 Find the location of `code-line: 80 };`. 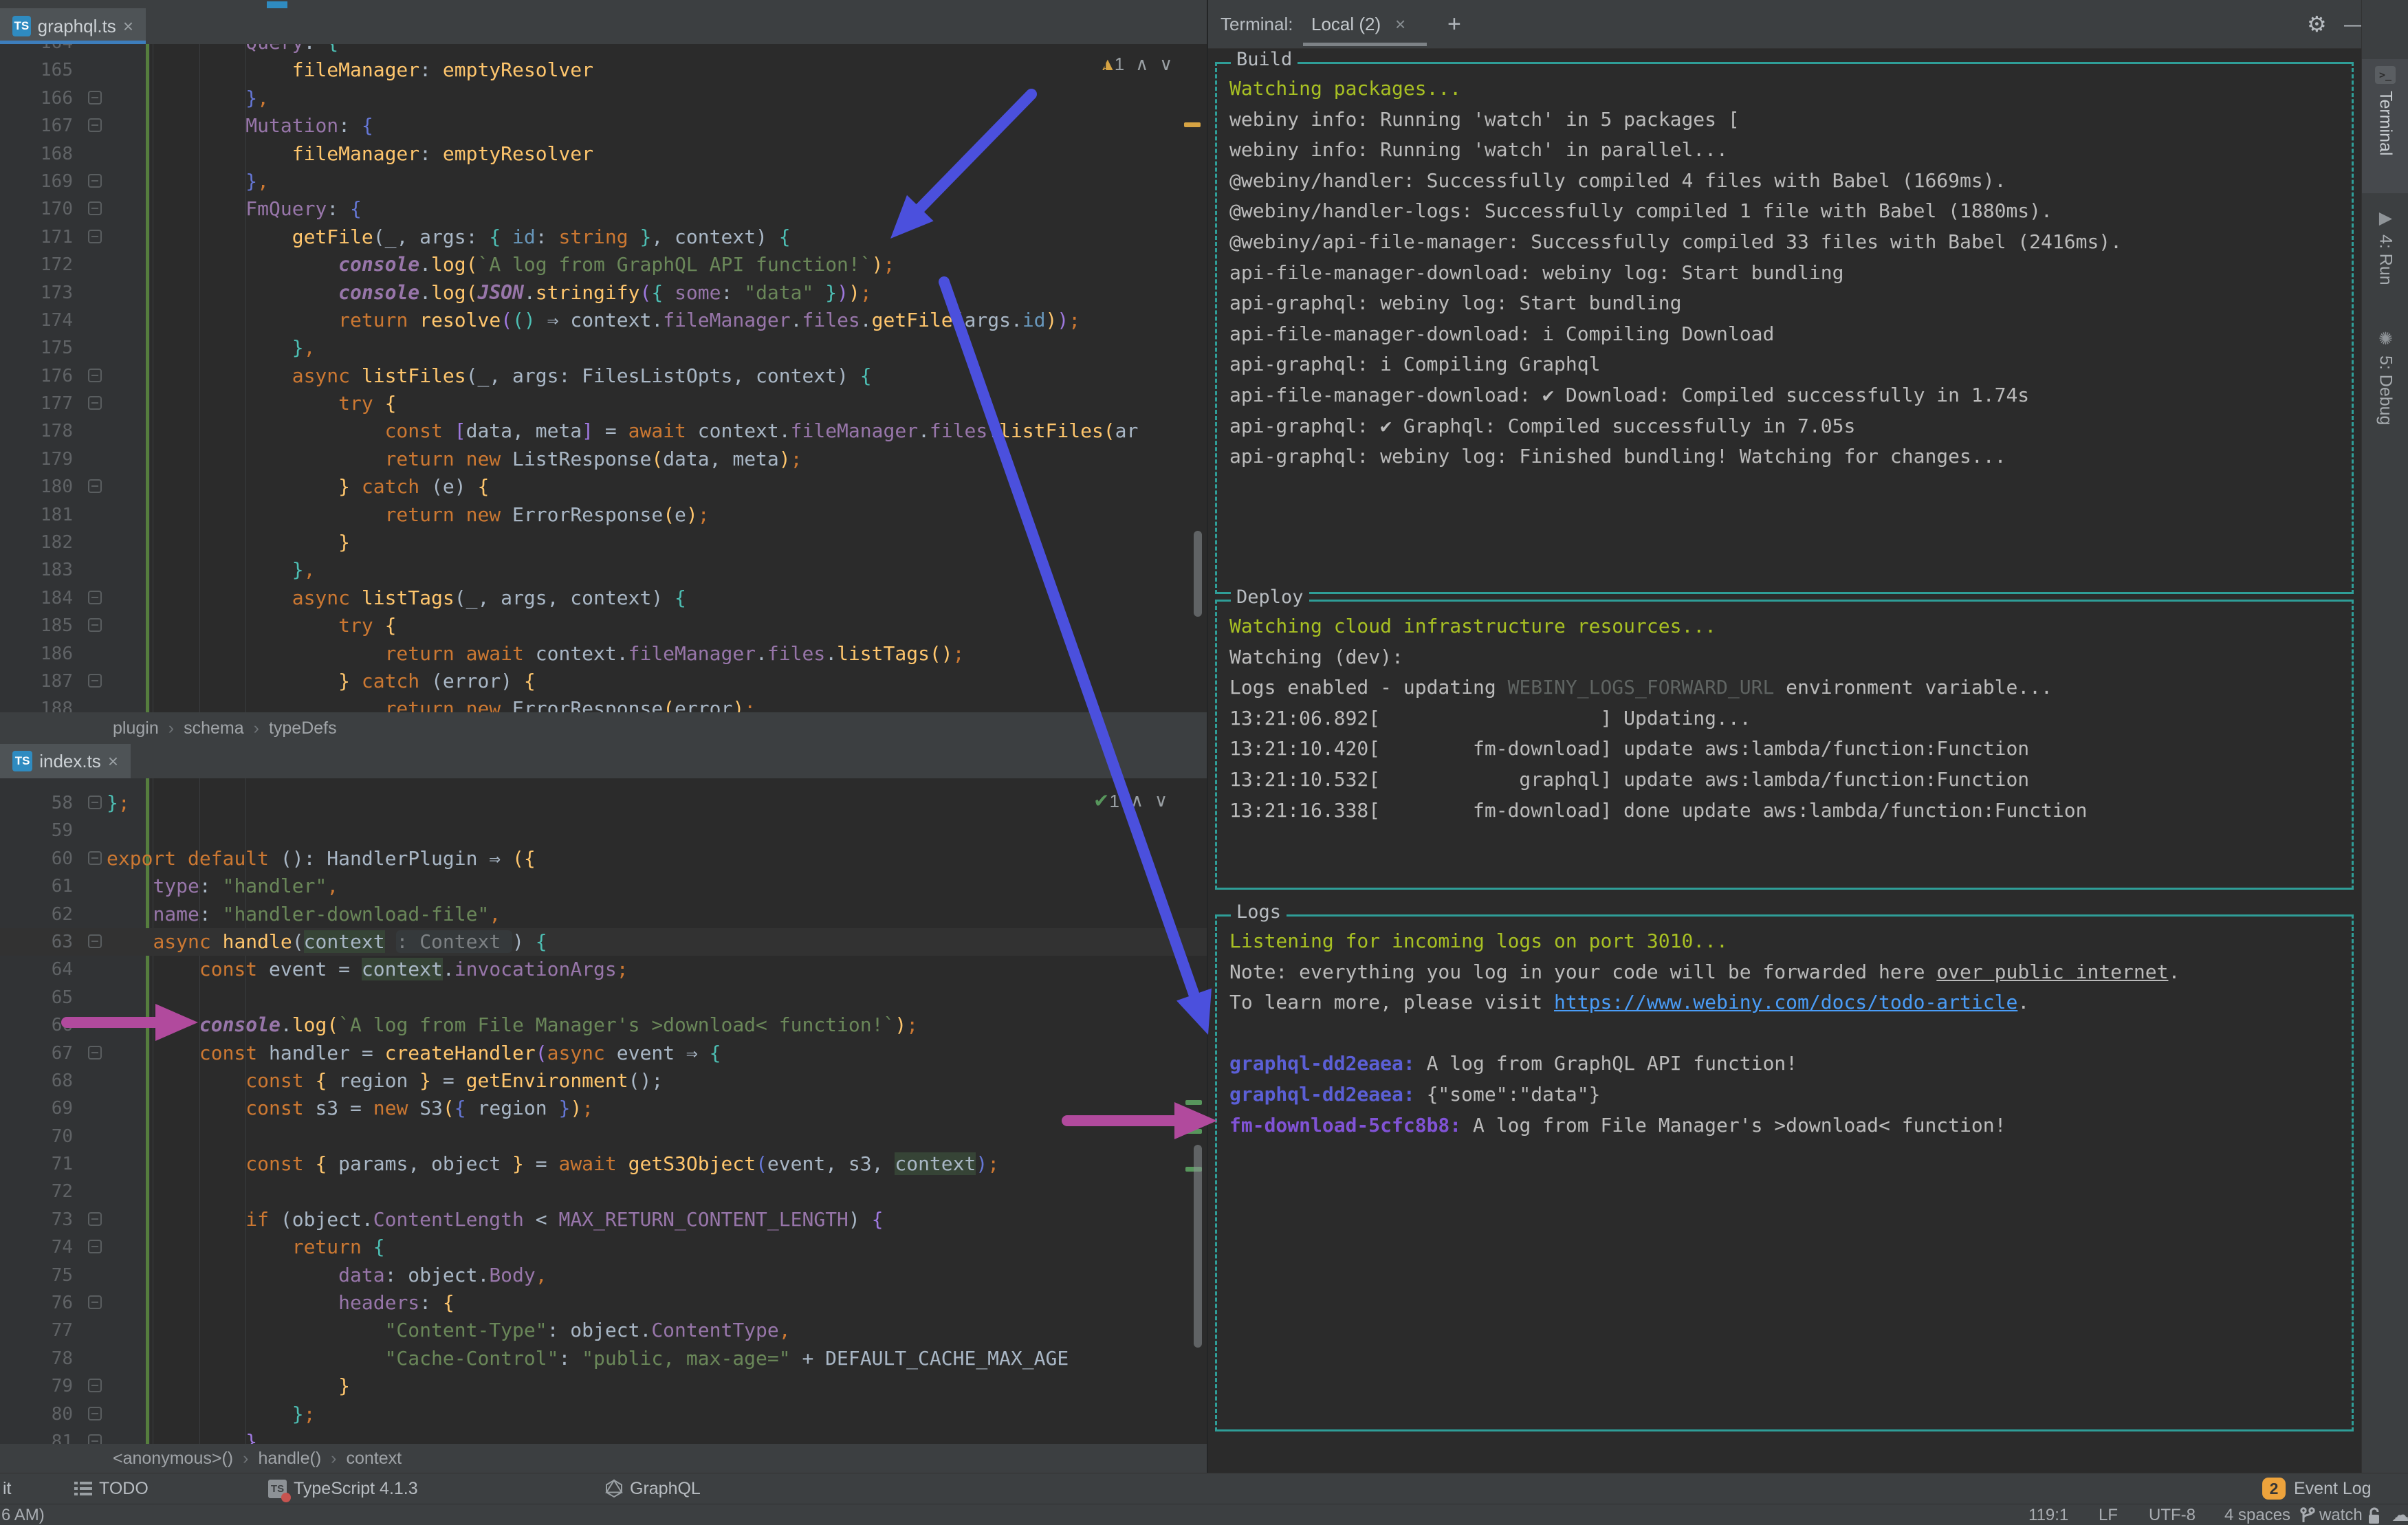

code-line: 80 }; is located at coordinates (183, 1413).